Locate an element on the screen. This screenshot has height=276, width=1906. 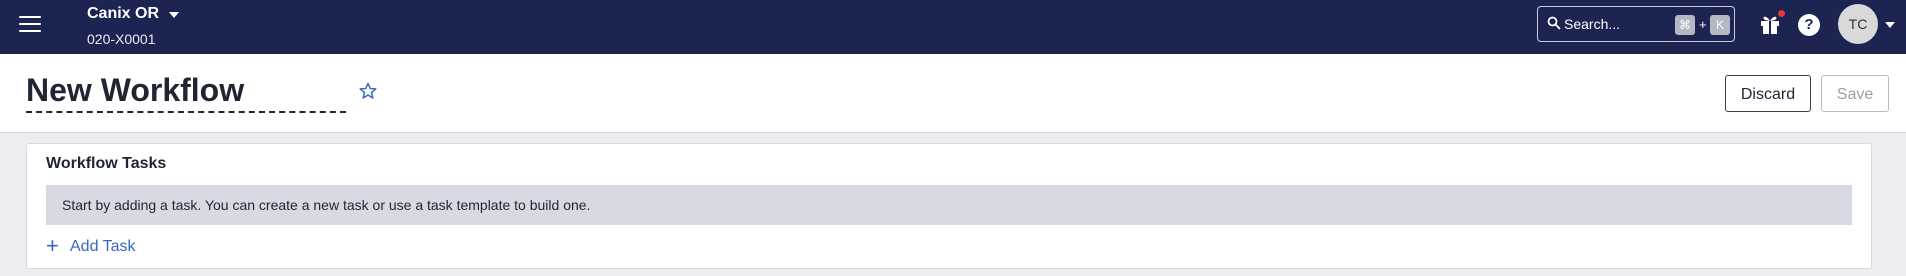
discard-button: Discard is located at coordinates (1768, 93).